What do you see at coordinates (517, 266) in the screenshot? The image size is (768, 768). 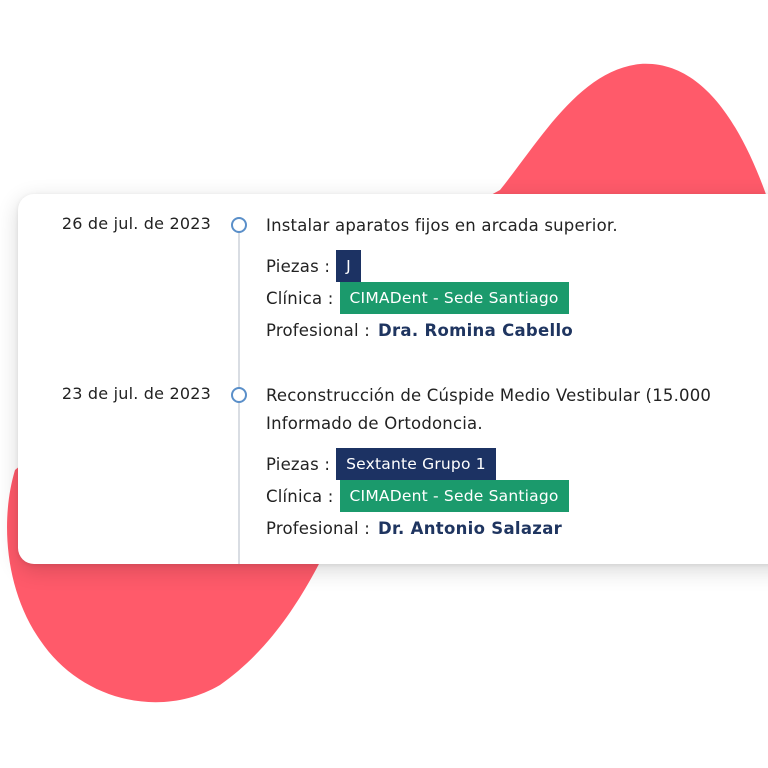 I see `piezas-row: Piezas : J` at bounding box center [517, 266].